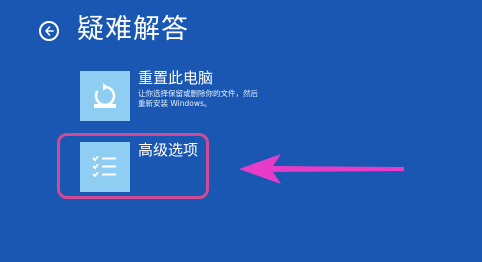 Image resolution: width=482 pixels, height=262 pixels. Describe the element at coordinates (321, 169) in the screenshot. I see `pointer-arrow-icon` at that location.